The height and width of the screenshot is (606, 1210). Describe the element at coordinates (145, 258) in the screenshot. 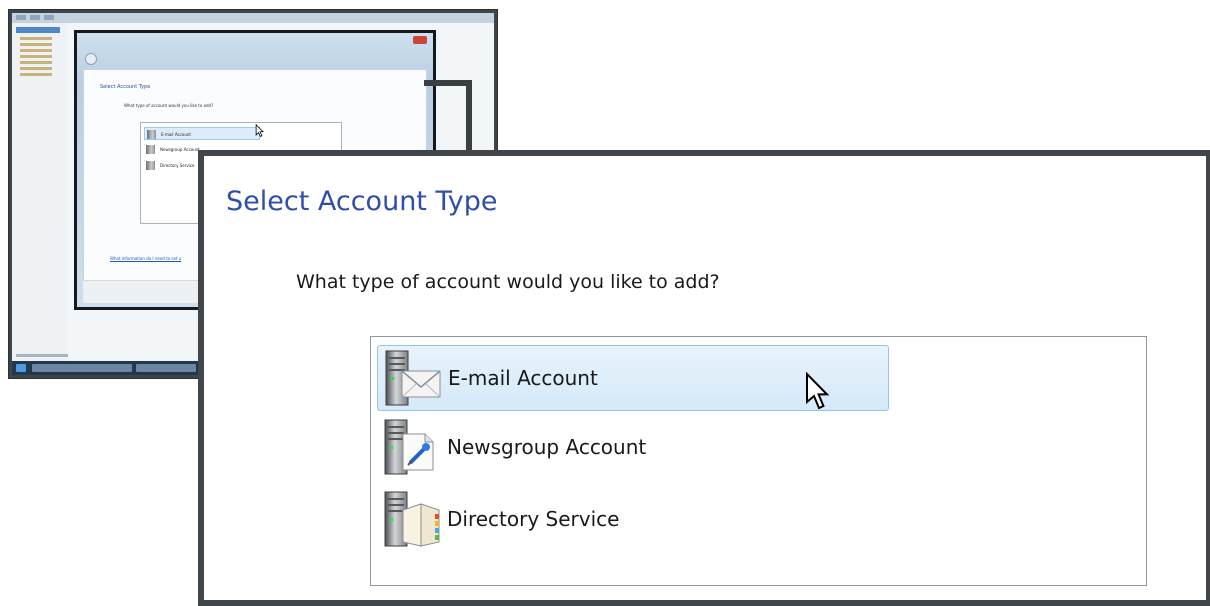

I see `help-link: What information do I need to set u` at that location.